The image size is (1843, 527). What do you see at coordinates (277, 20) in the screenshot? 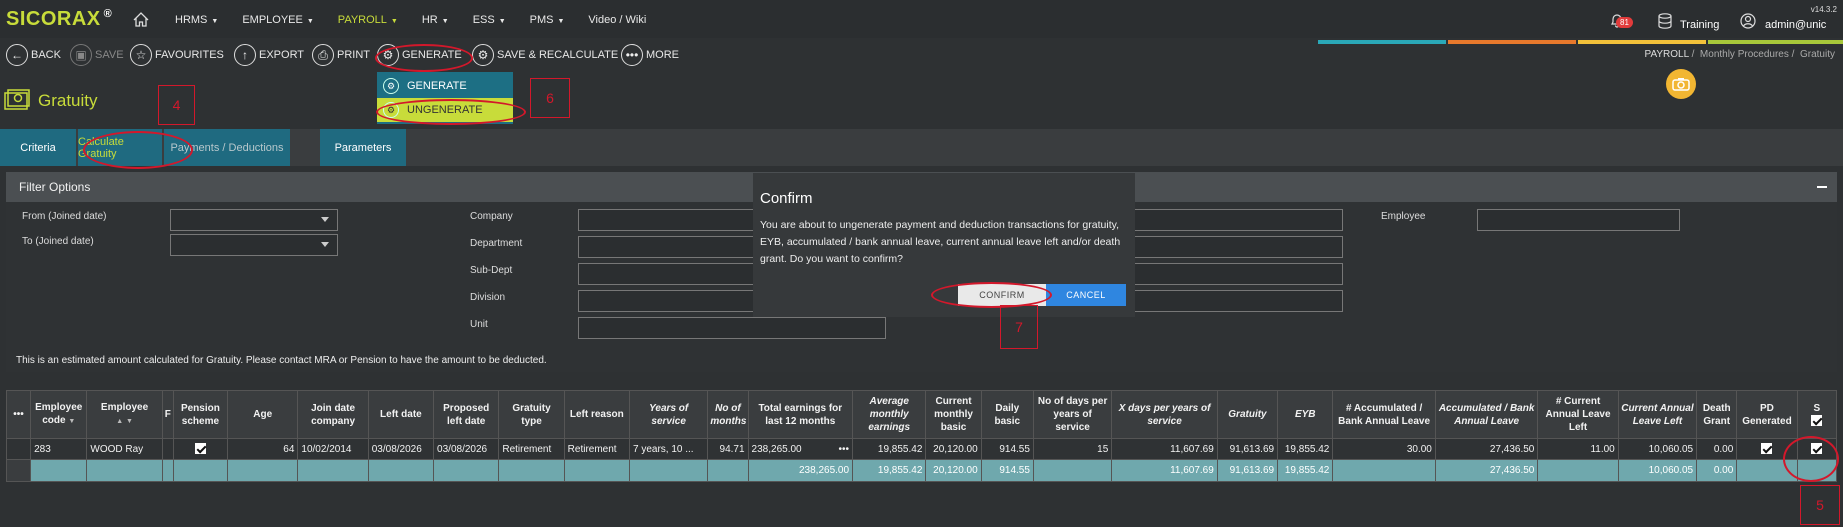
I see `menu-employee: EMPLOYEE ▼` at bounding box center [277, 20].